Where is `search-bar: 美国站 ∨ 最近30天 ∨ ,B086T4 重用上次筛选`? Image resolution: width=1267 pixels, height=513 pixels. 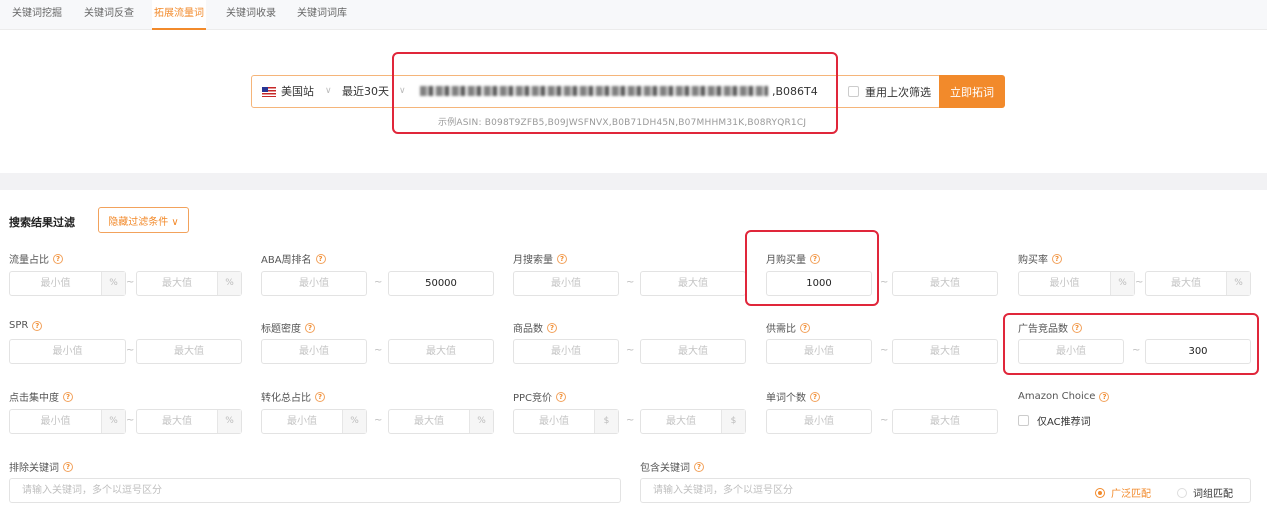 search-bar: 美国站 ∨ 最近30天 ∨ ,B086T4 重用上次筛选 is located at coordinates (596, 91).